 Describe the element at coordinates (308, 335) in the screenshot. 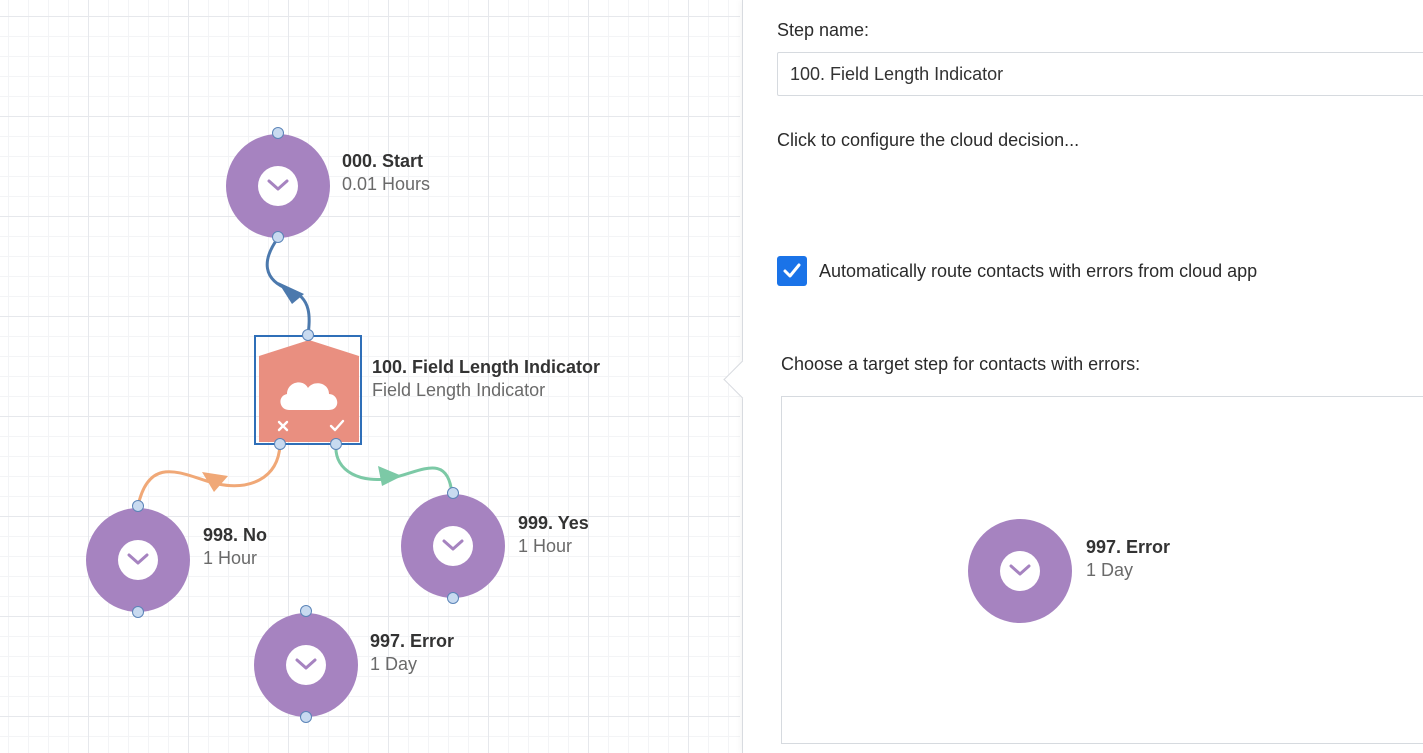

I see `decision-input-port` at that location.